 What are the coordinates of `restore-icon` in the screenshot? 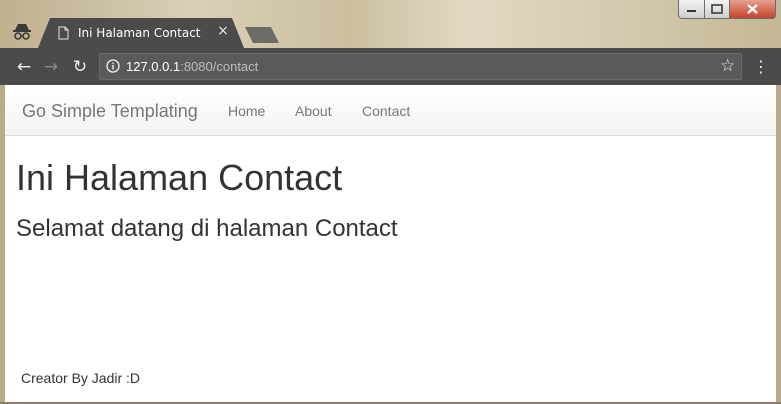 It's located at (717, 9).